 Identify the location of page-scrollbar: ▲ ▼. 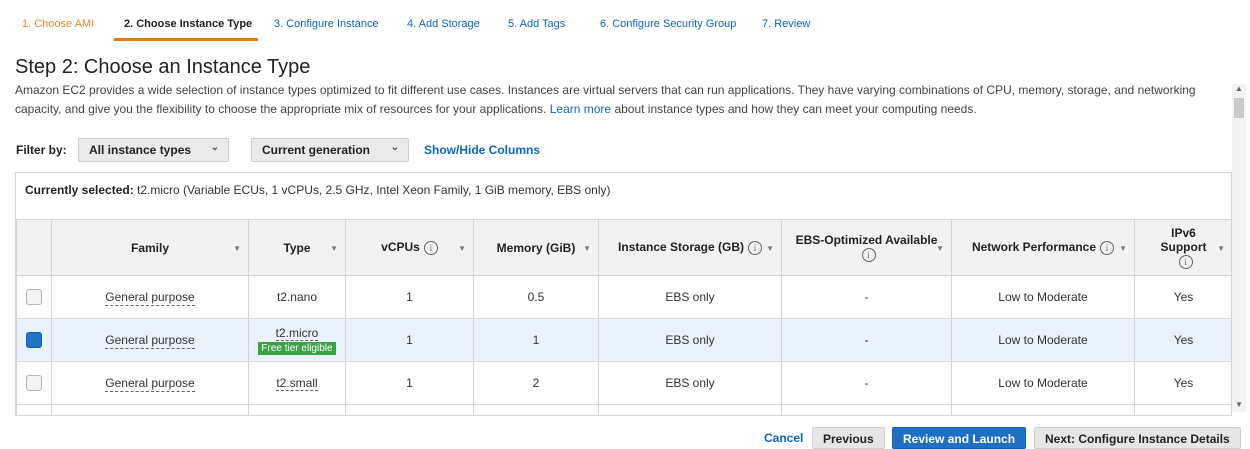
(1239, 248).